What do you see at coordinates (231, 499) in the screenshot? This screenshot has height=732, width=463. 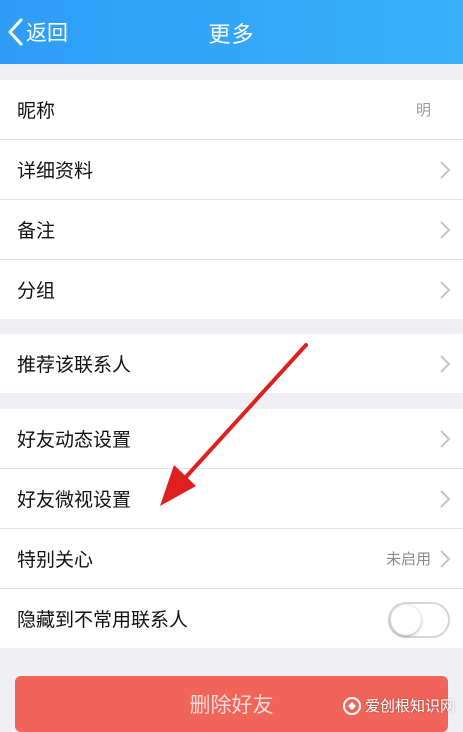 I see `friend-weishi-settings-row: 好友微视设置` at bounding box center [231, 499].